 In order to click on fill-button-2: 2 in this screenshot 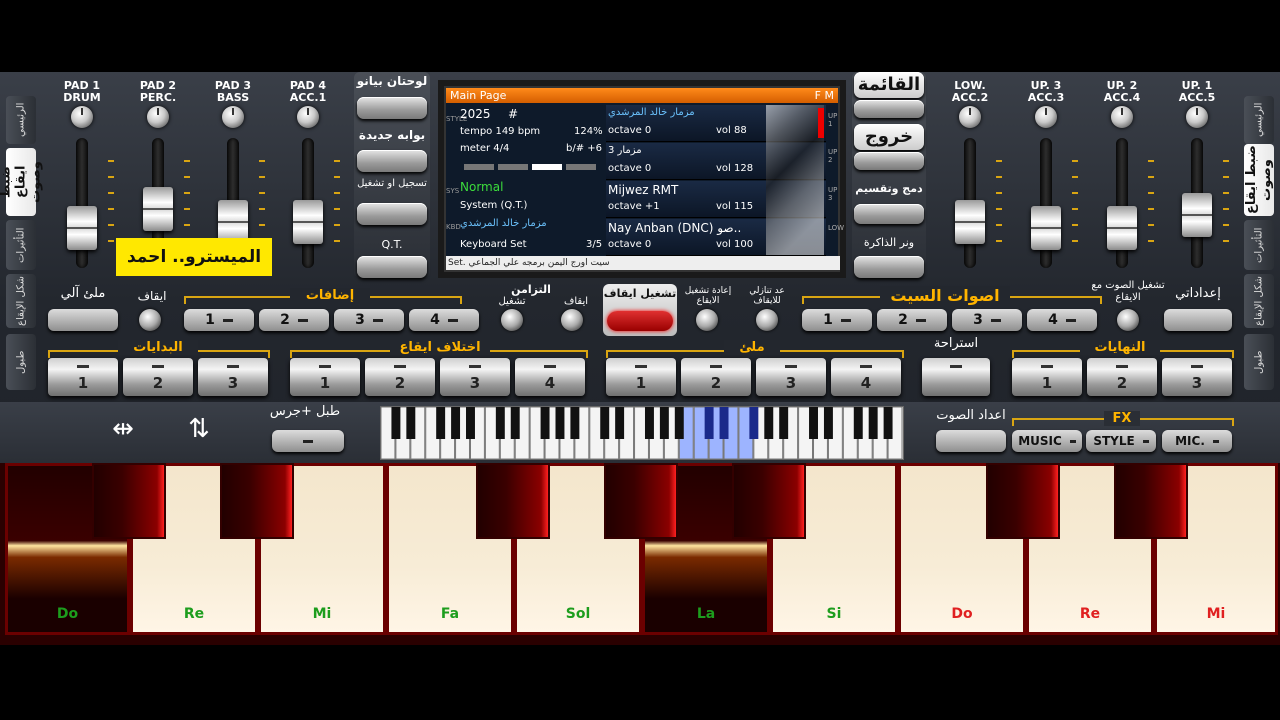, I will do `click(716, 377)`.